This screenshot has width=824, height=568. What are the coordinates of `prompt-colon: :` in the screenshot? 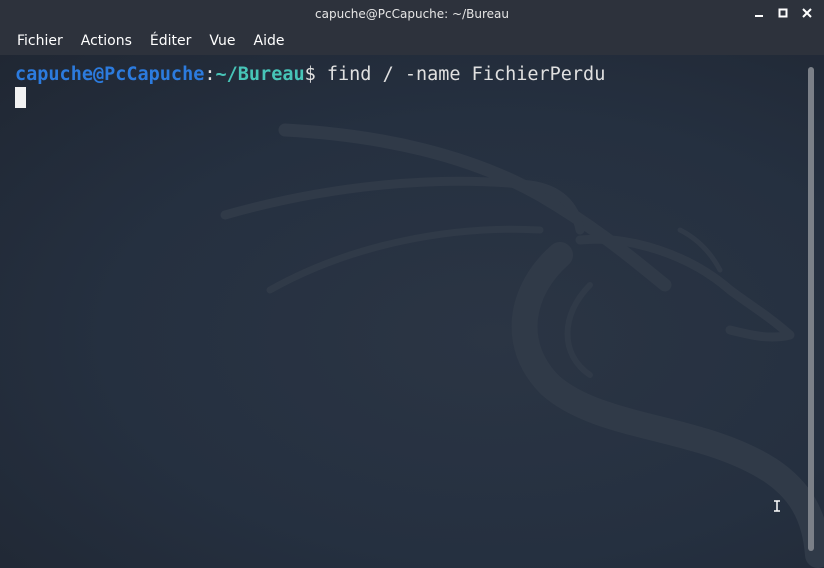 It's located at (210, 74).